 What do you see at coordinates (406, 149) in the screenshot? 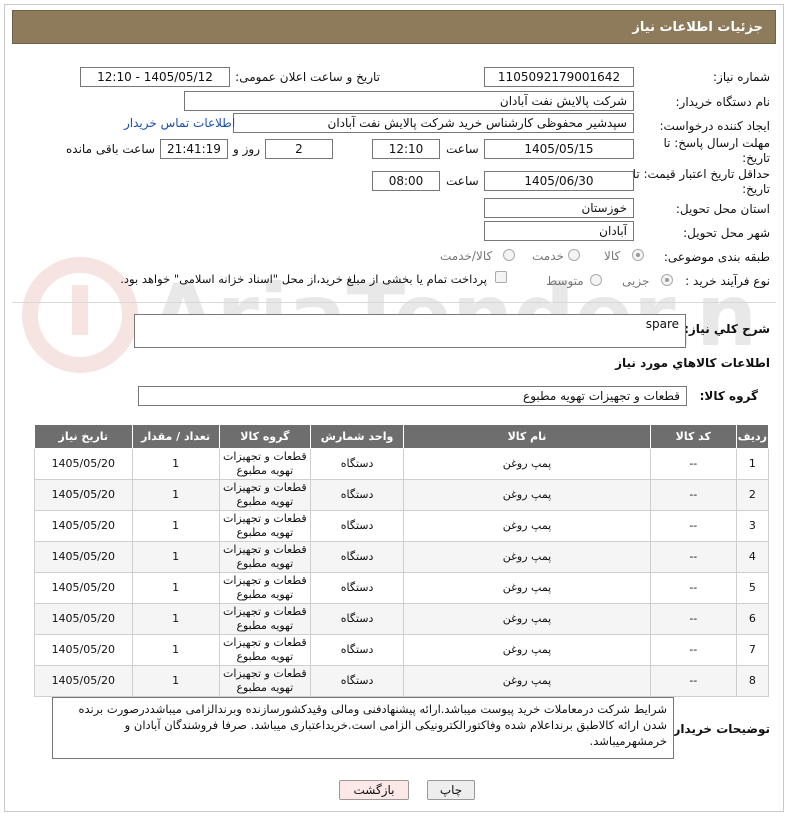
I see `reply-time-field: 12:10` at bounding box center [406, 149].